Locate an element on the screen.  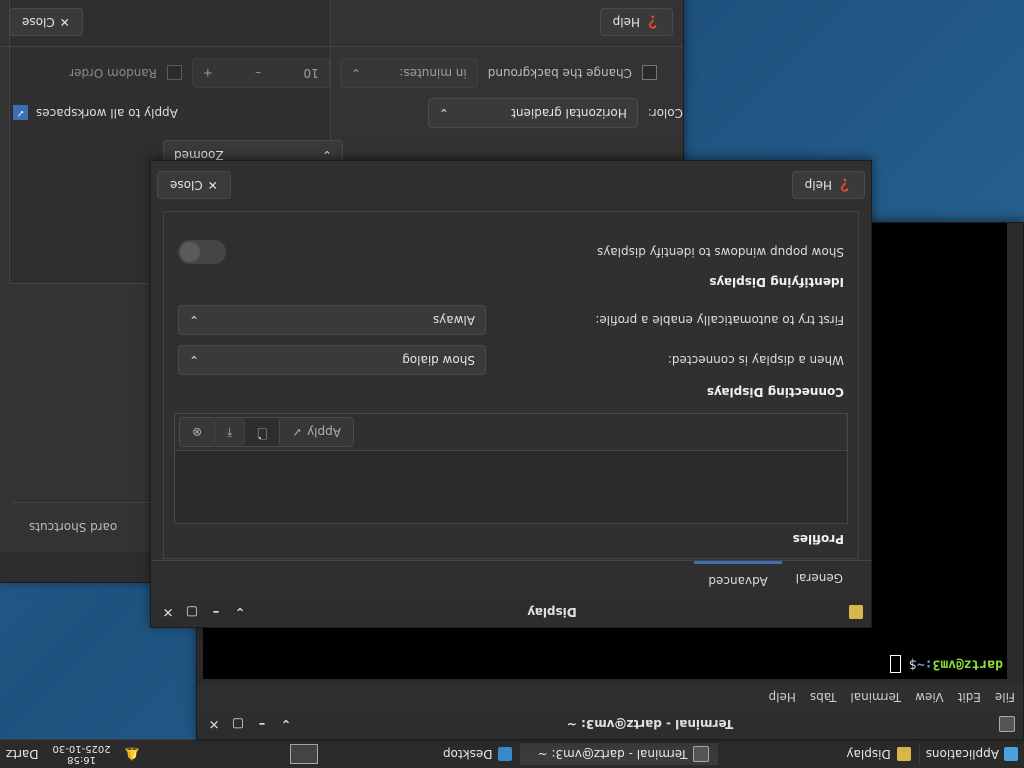
terminal-title: Terminal - dartz@vm3: ~ is located at coordinates (650, 724).